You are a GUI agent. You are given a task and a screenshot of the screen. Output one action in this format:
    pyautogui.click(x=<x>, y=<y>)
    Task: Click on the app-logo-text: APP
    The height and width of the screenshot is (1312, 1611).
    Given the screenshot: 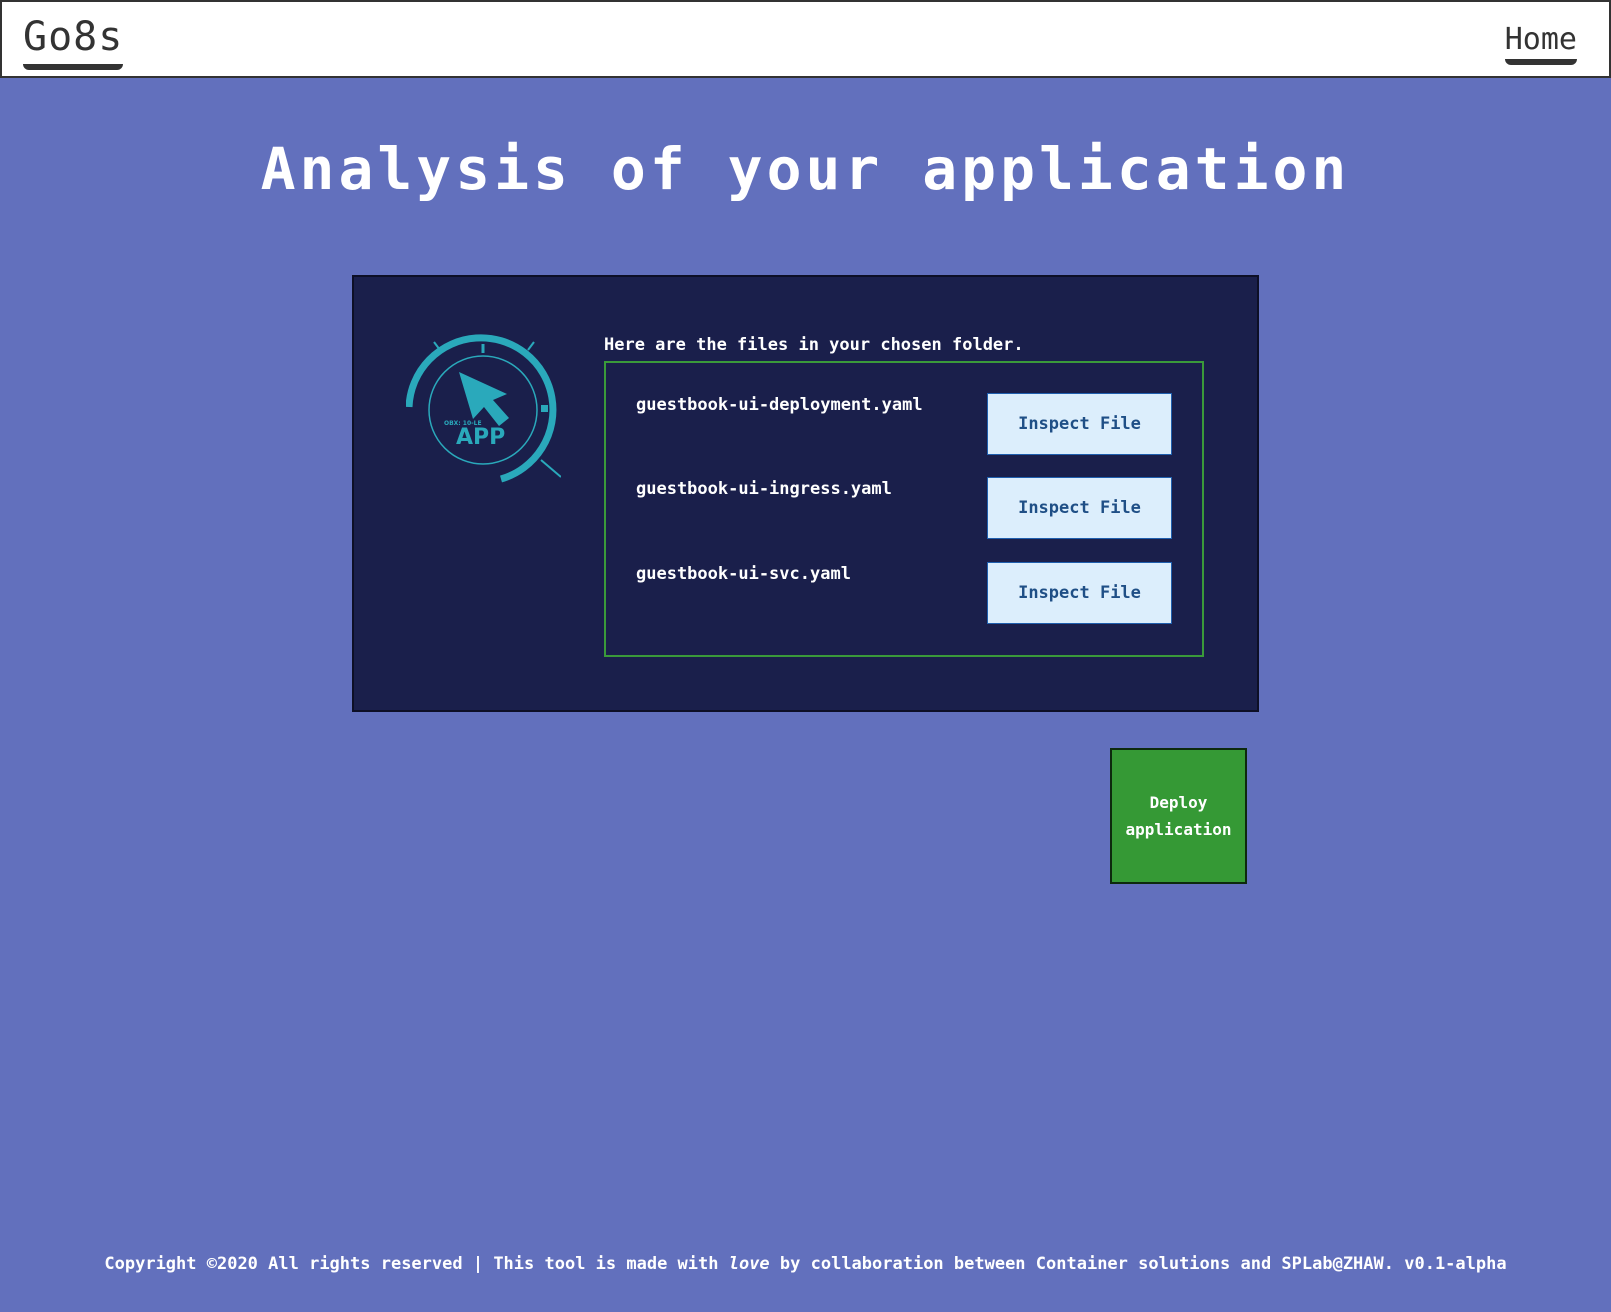 What is the action you would take?
    pyautogui.click(x=480, y=437)
    